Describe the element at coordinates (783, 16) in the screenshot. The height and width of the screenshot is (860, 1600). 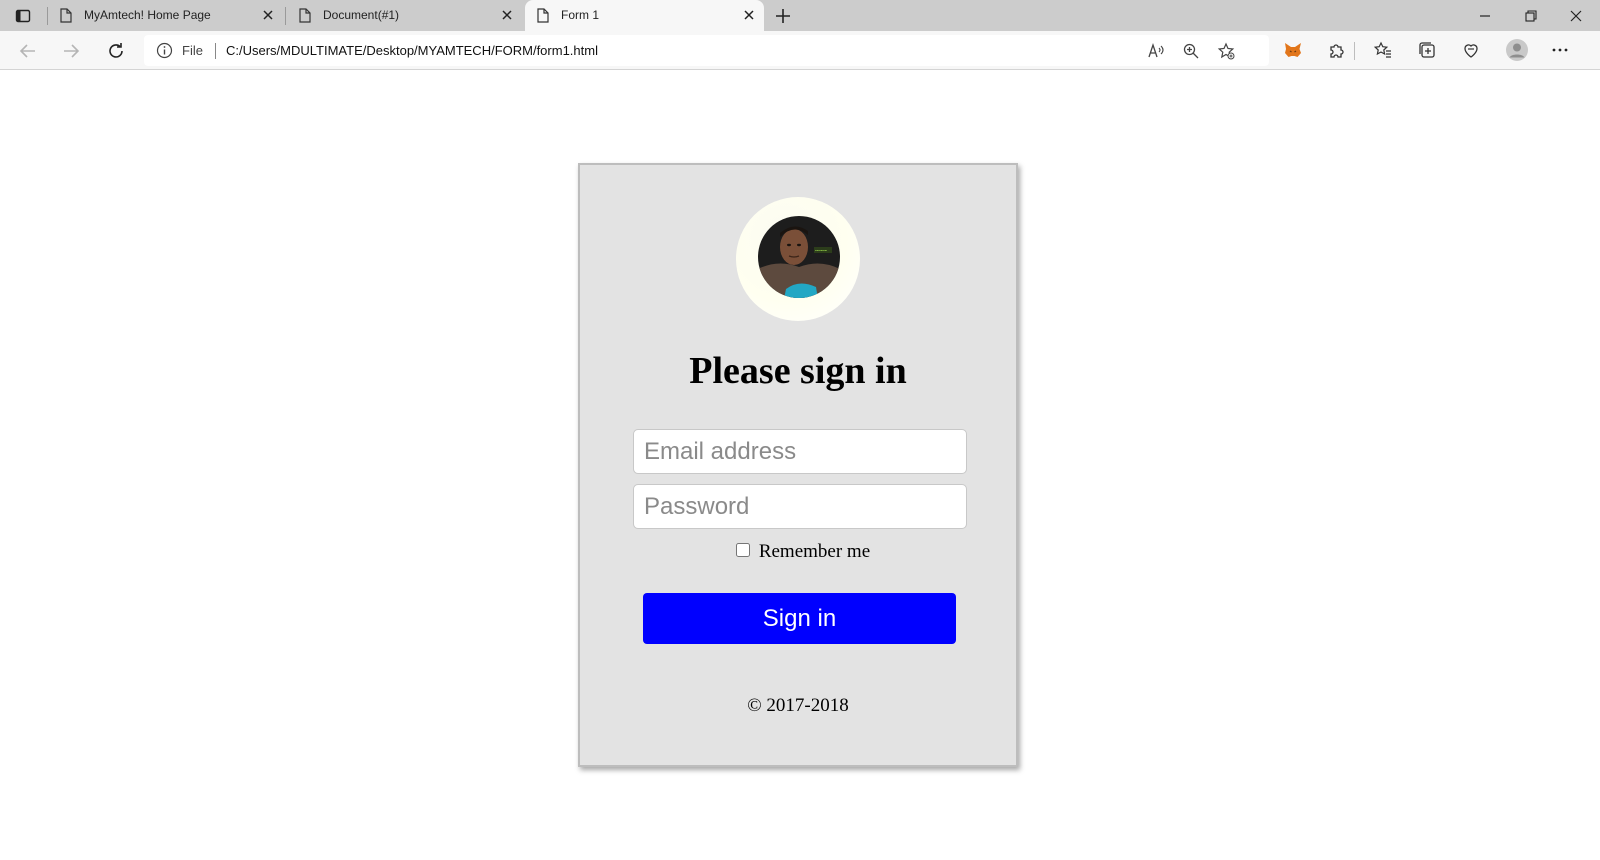
I see `plus-icon` at that location.